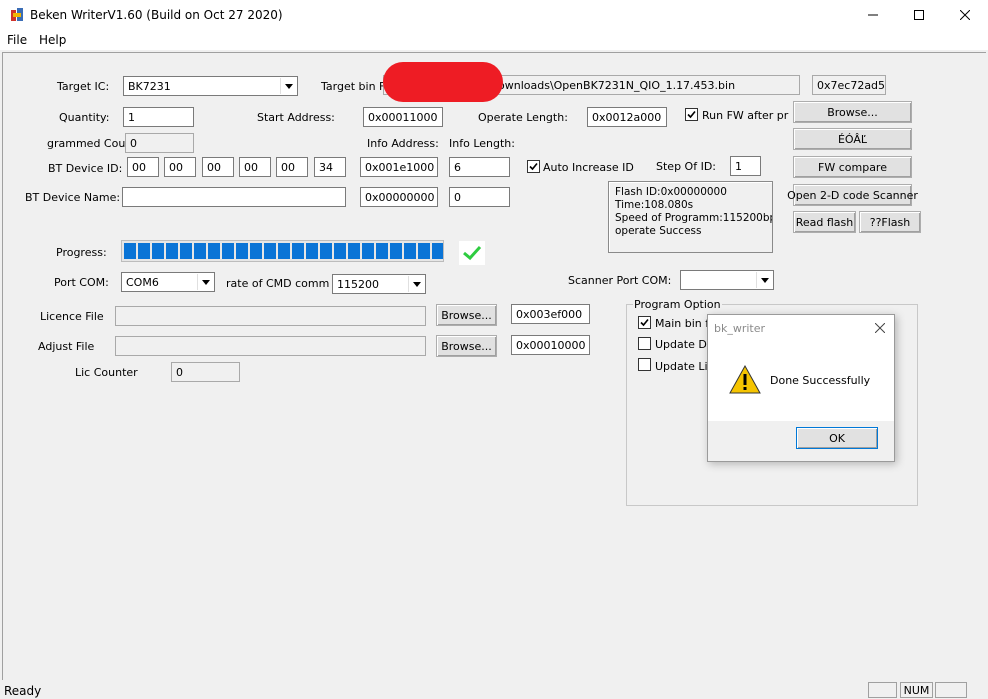  I want to click on licence-address-input: 0x003ef000, so click(550, 314).